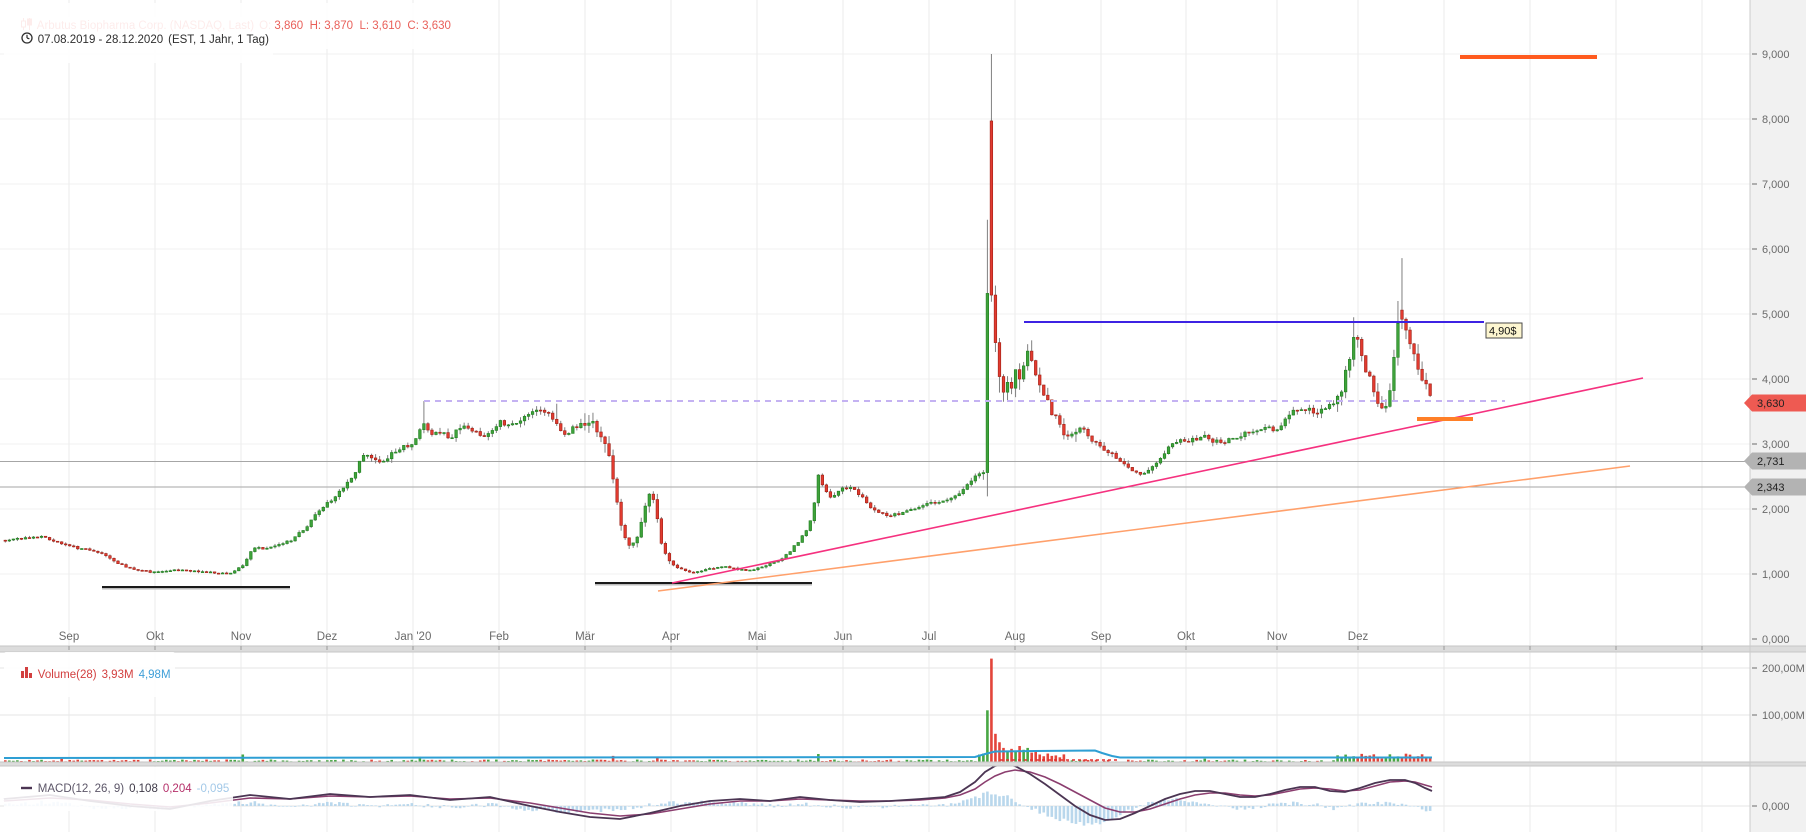 The image size is (1806, 832). Describe the element at coordinates (1776, 315) in the screenshot. I see `svg-text: 5,000` at that location.